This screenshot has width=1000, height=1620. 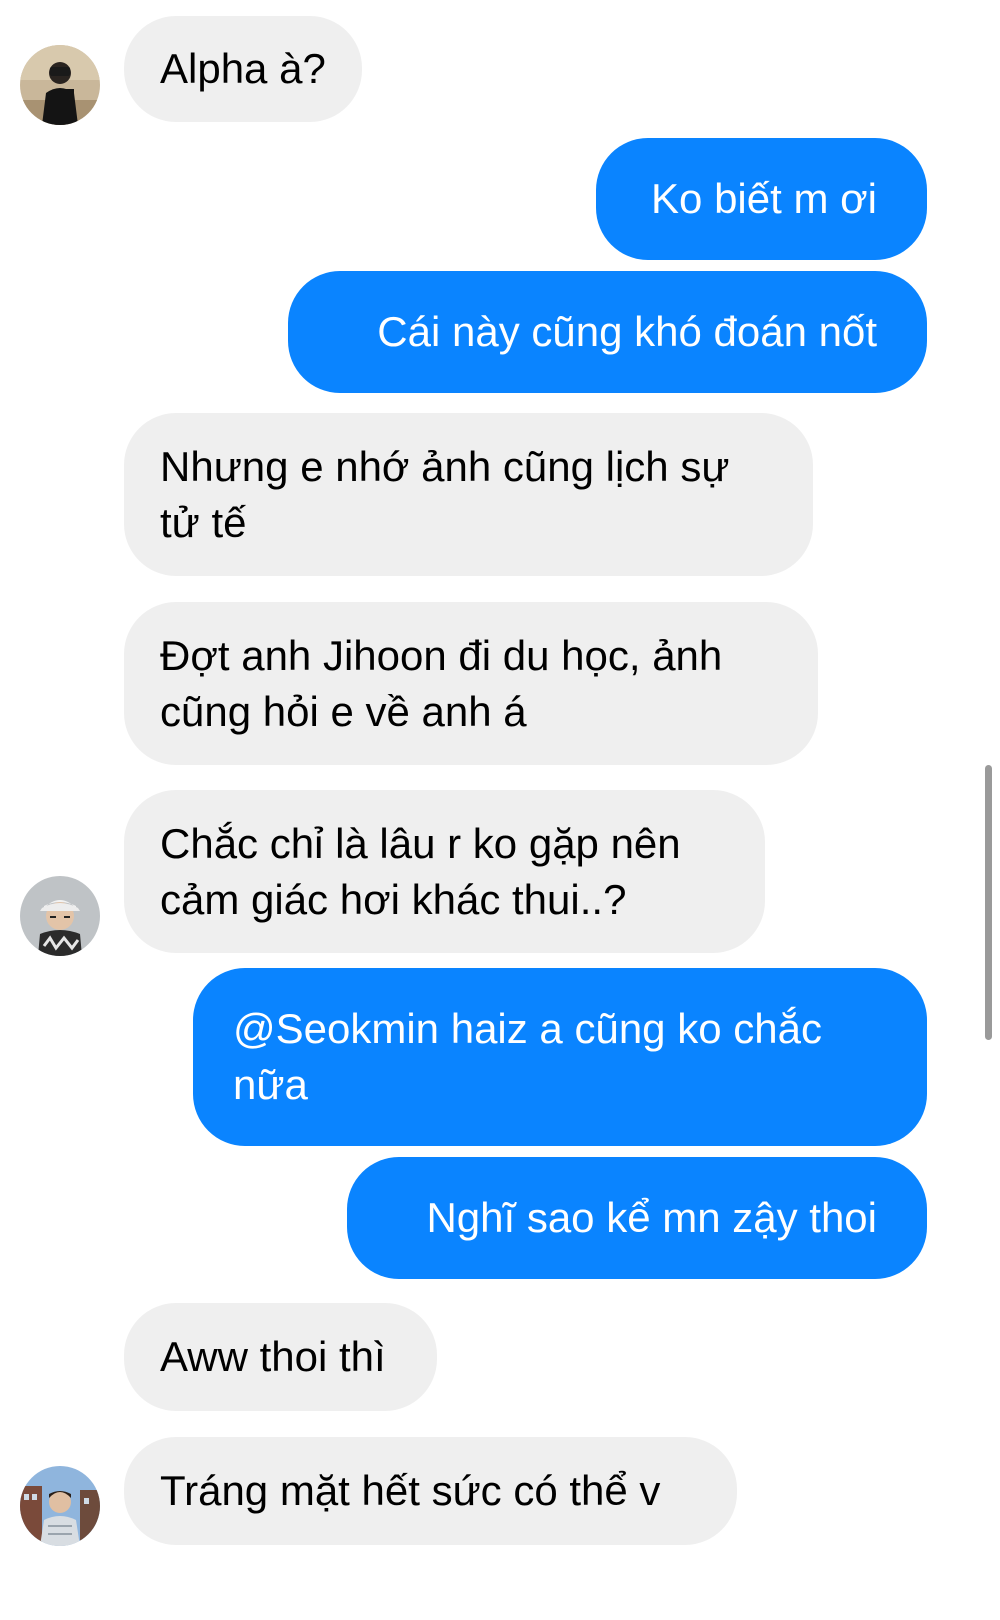 I want to click on person-with-camera-icon, so click(x=60, y=85).